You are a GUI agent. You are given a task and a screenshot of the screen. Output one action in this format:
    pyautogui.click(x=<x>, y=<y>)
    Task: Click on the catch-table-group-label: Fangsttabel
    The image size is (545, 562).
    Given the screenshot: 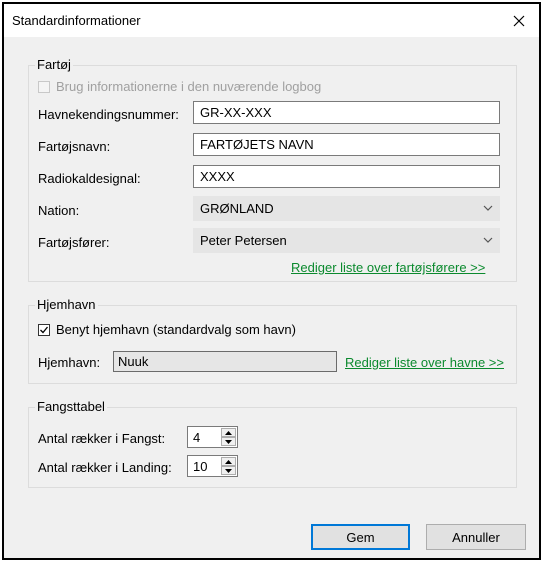 What is the action you would take?
    pyautogui.click(x=71, y=406)
    